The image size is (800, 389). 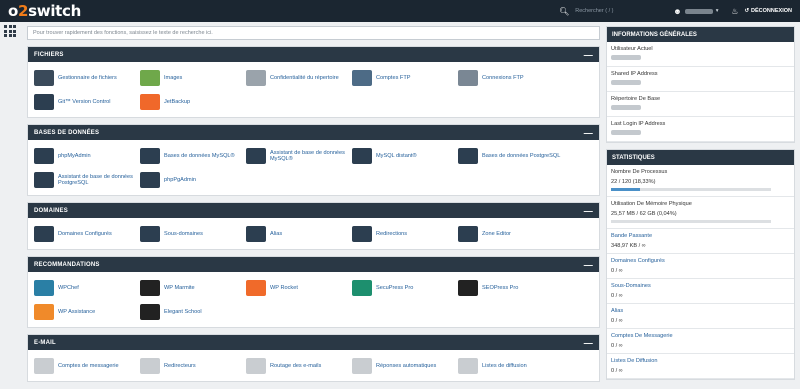 I want to click on feature-link: Assistant de base de données PostgreSQL, so click(x=87, y=179).